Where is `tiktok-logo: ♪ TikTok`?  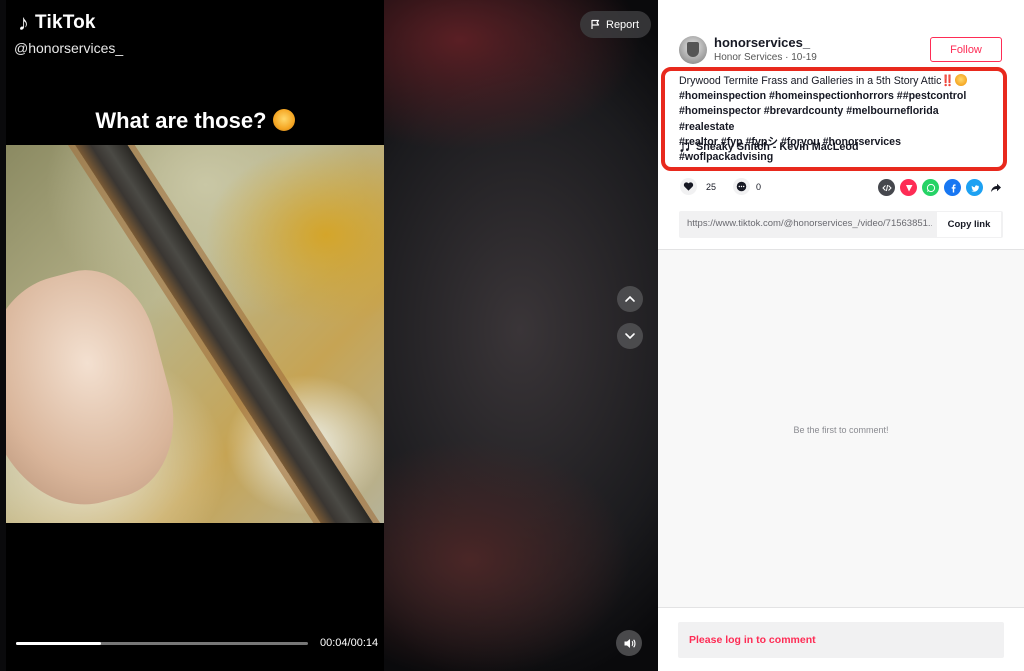 tiktok-logo: ♪ TikTok is located at coordinates (57, 23).